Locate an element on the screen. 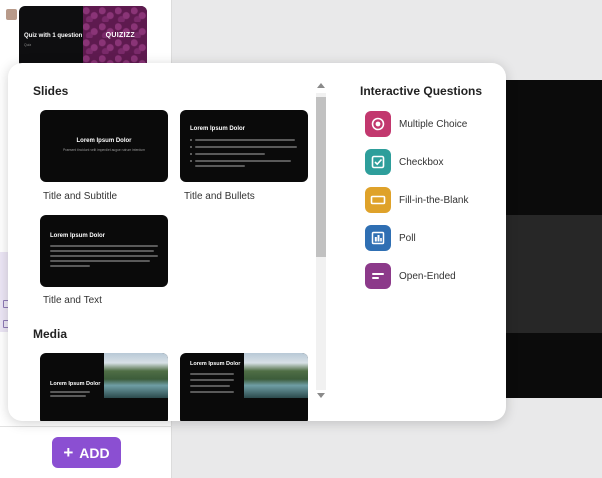 The image size is (602, 478). question-type-label: Checkbox is located at coordinates (421, 162).